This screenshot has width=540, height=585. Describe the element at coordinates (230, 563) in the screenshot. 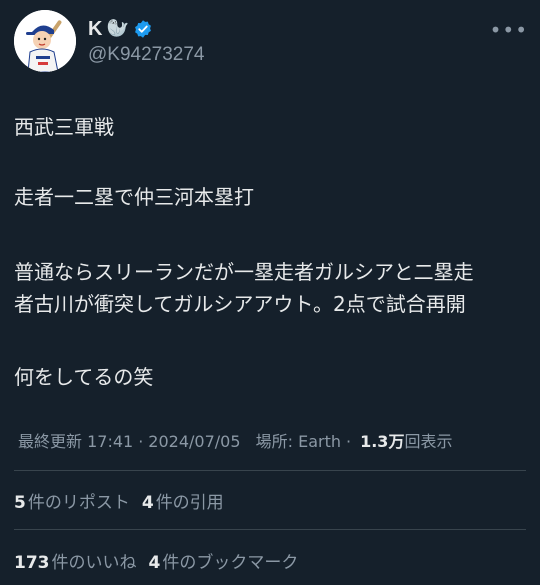

I see `bookmarks-label: 件のブックマーク` at that location.